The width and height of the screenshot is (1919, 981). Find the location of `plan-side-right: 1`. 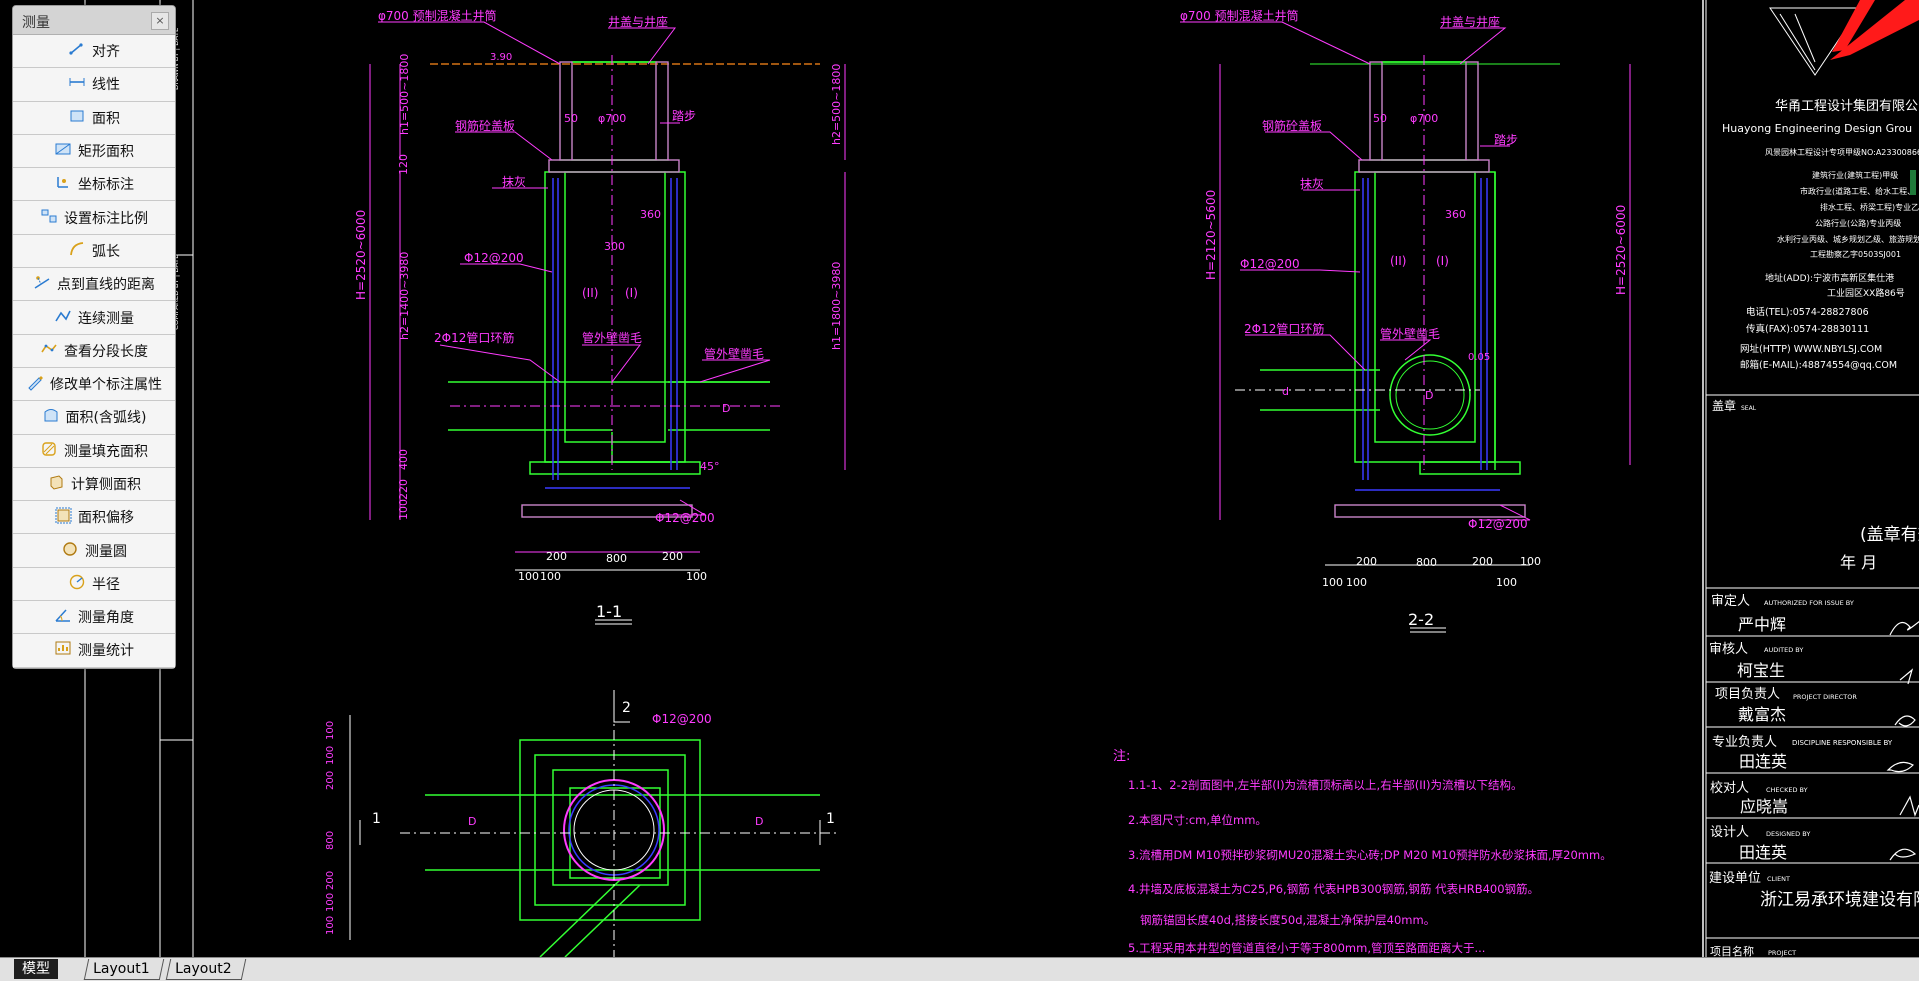

plan-side-right: 1 is located at coordinates (830, 819).